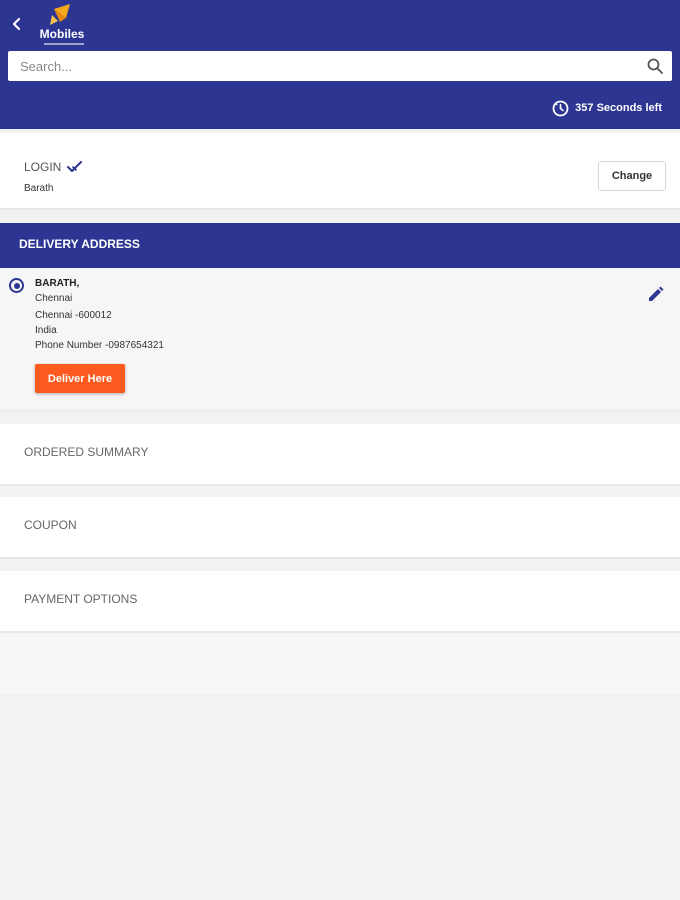  I want to click on address-radio, so click(16, 285).